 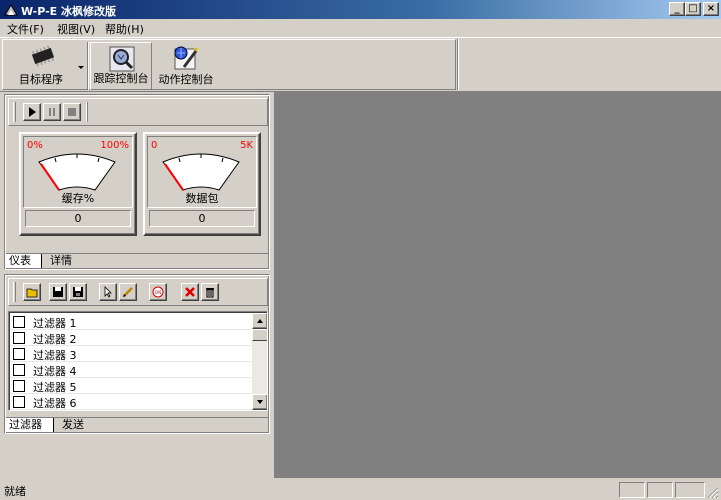 What do you see at coordinates (61, 260) in the screenshot?
I see `tab-details-label: 详情` at bounding box center [61, 260].